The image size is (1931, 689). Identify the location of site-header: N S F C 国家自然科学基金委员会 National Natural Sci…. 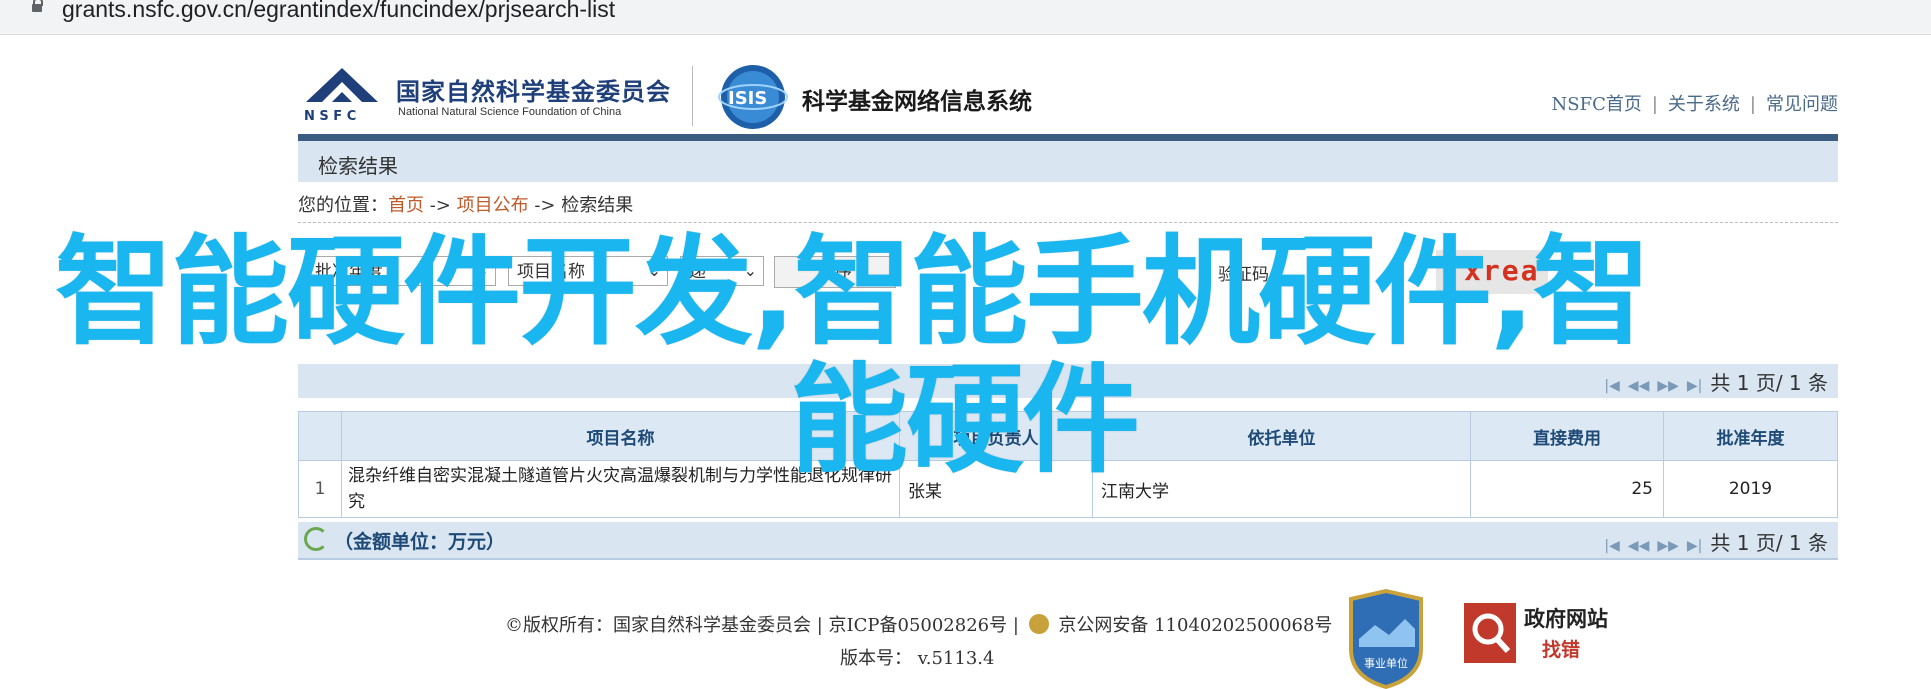
(1068, 92).